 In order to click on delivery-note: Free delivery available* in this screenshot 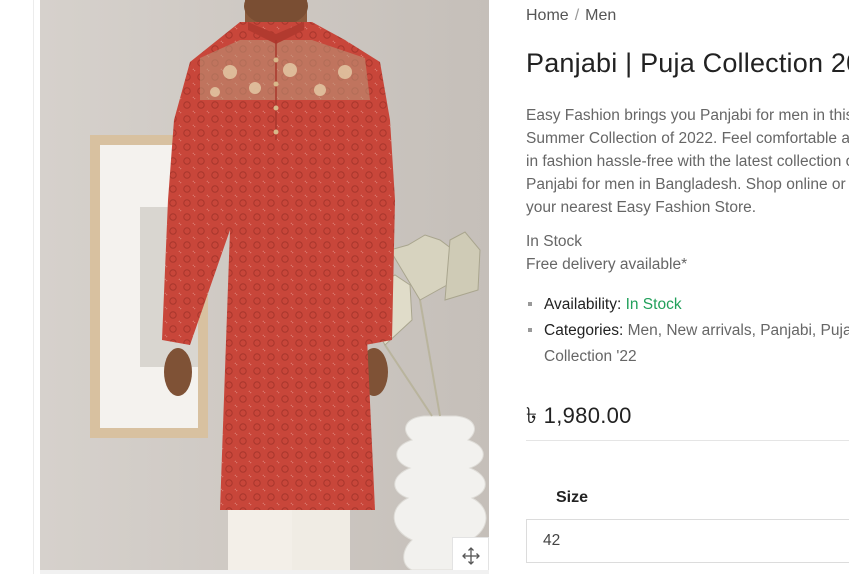, I will do `click(607, 264)`.